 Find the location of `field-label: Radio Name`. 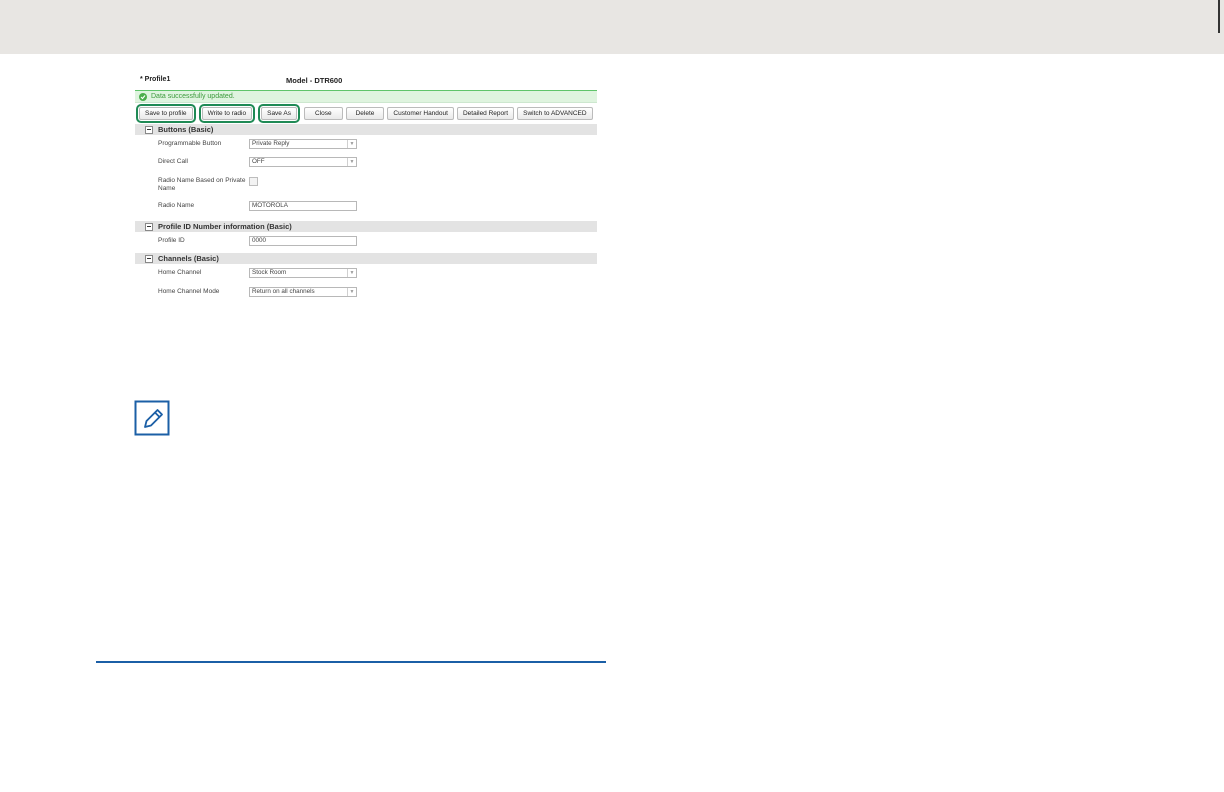

field-label: Radio Name is located at coordinates (176, 205).